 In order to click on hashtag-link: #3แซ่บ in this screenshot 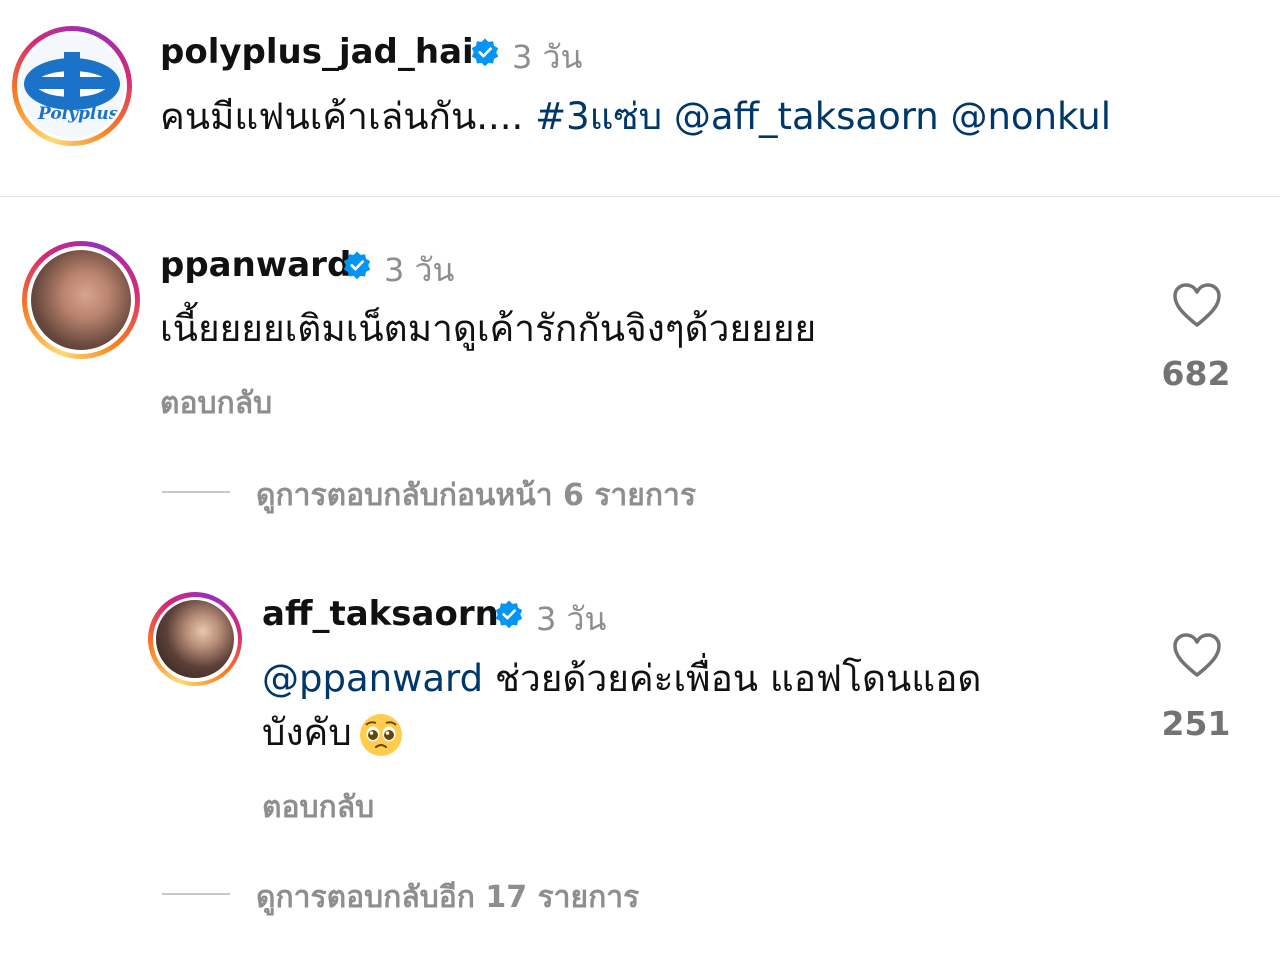, I will do `click(598, 116)`.